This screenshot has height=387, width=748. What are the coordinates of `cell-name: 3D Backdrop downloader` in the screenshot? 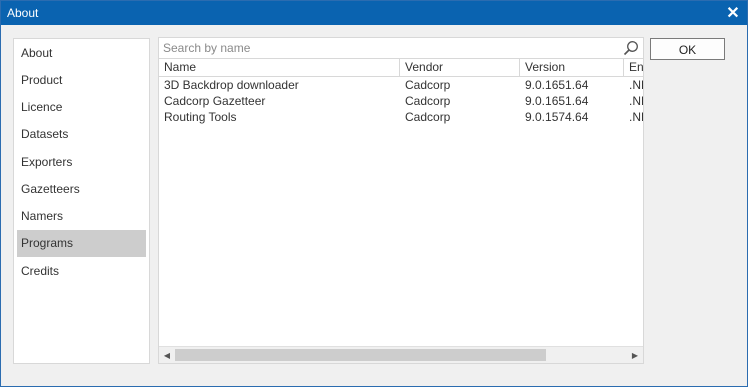 It's located at (231, 85).